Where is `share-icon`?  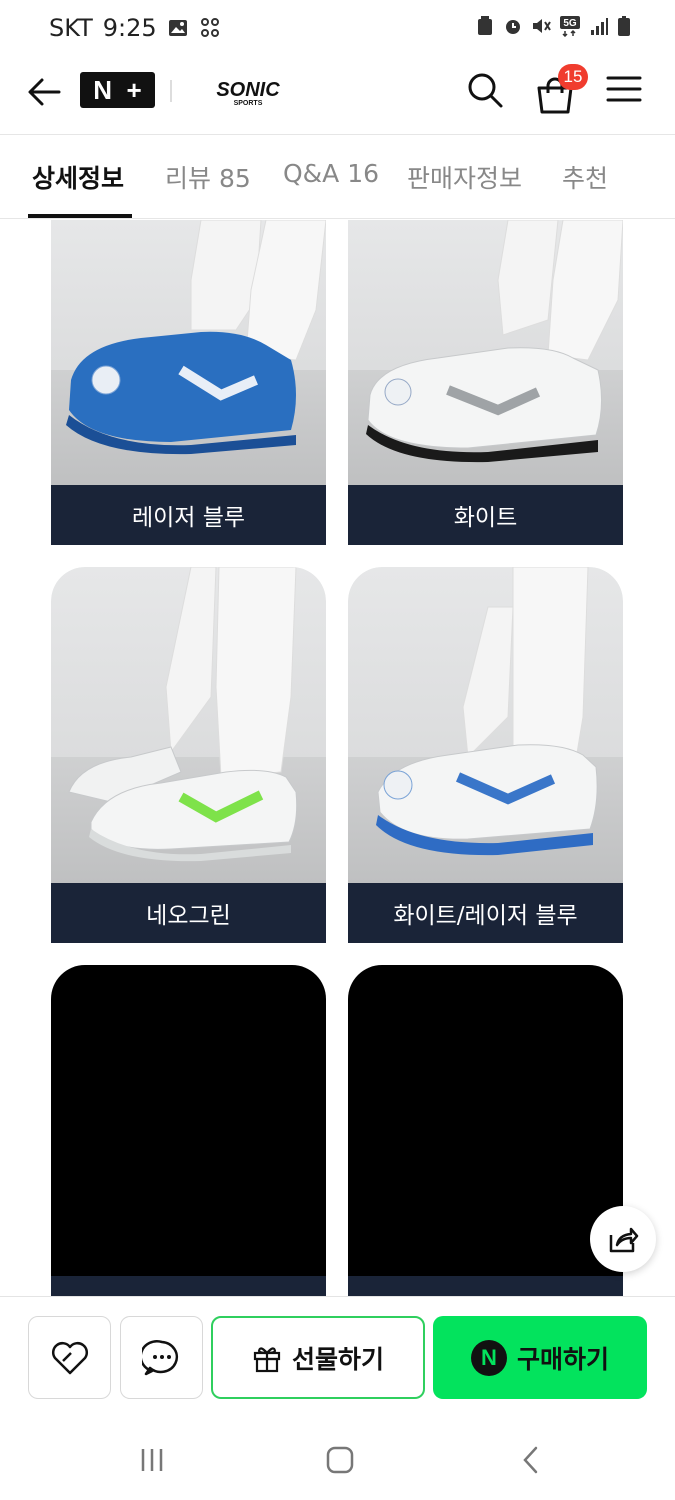 share-icon is located at coordinates (624, 1240).